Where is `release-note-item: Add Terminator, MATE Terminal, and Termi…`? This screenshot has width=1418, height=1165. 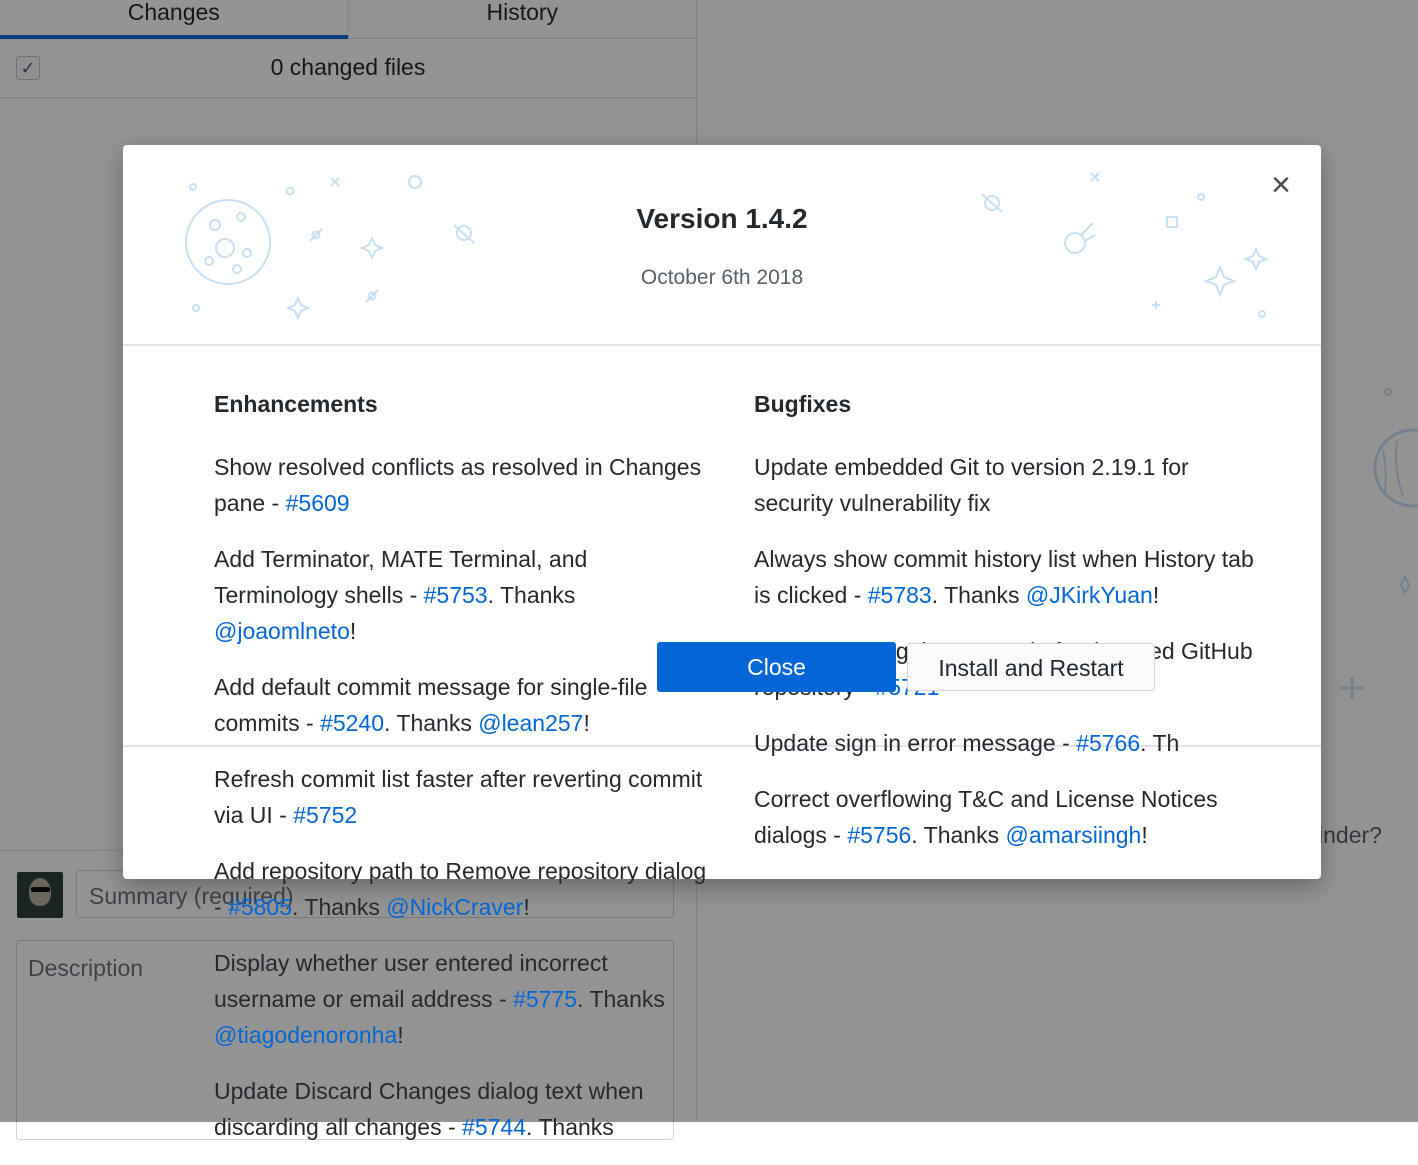 release-note-item: Add Terminator, MATE Terminal, and Termi… is located at coordinates (464, 595).